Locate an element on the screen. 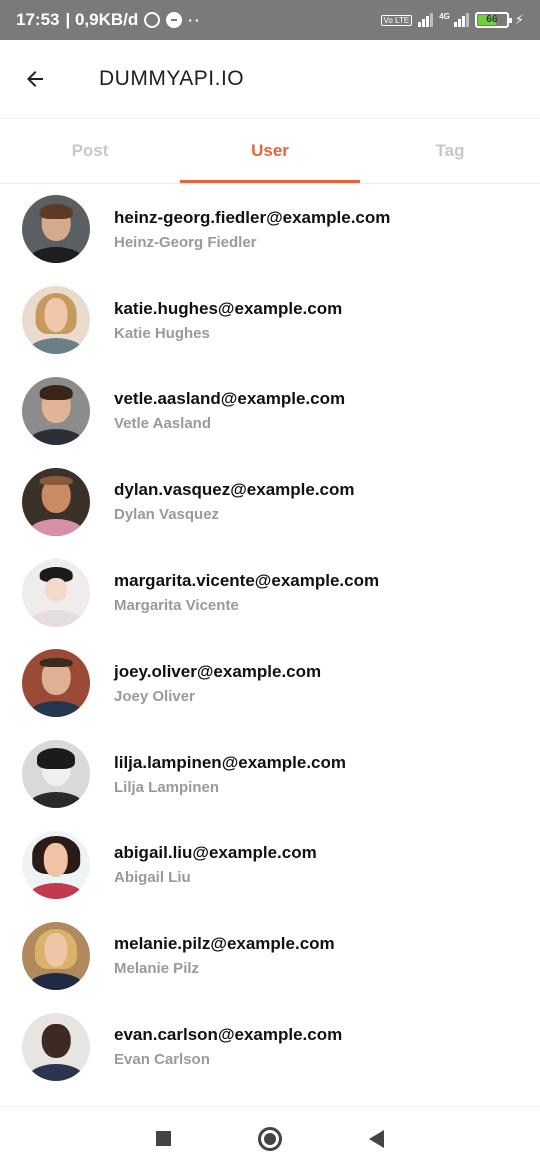  recents-square-icon is located at coordinates (163, 1138).